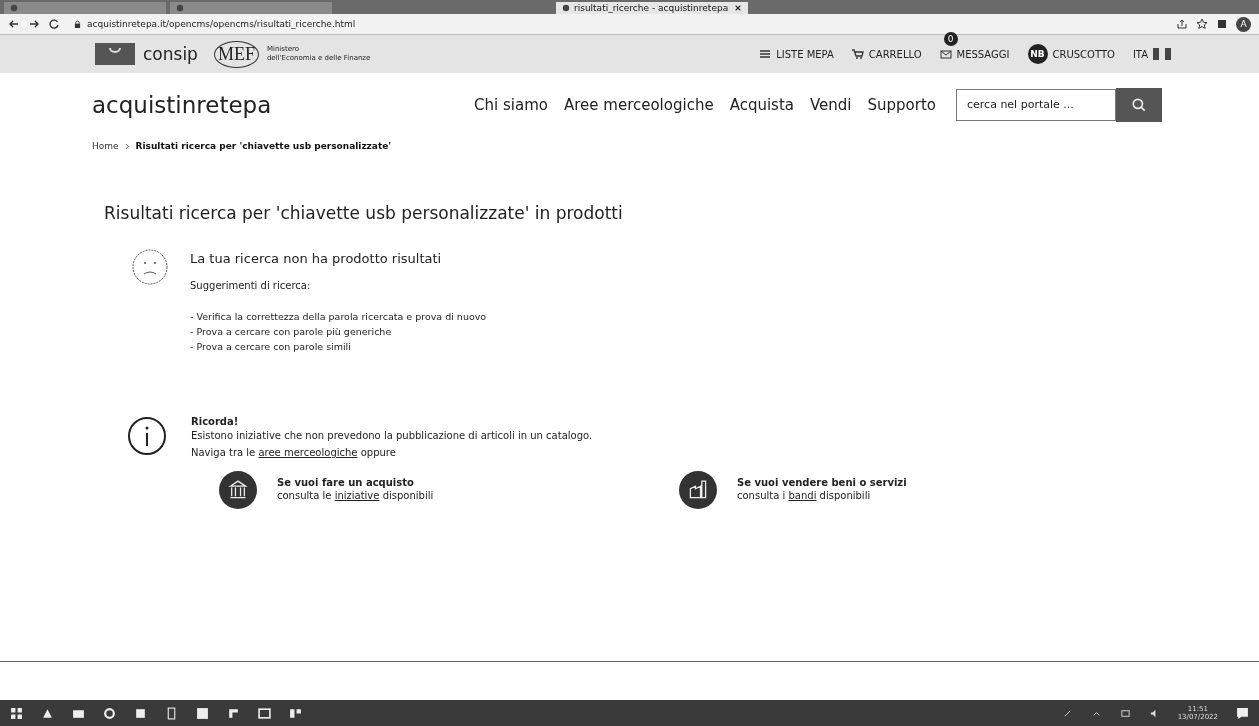 Image resolution: width=1259 pixels, height=726 pixels. What do you see at coordinates (1151, 54) in the screenshot?
I see `header-link: ITA` at bounding box center [1151, 54].